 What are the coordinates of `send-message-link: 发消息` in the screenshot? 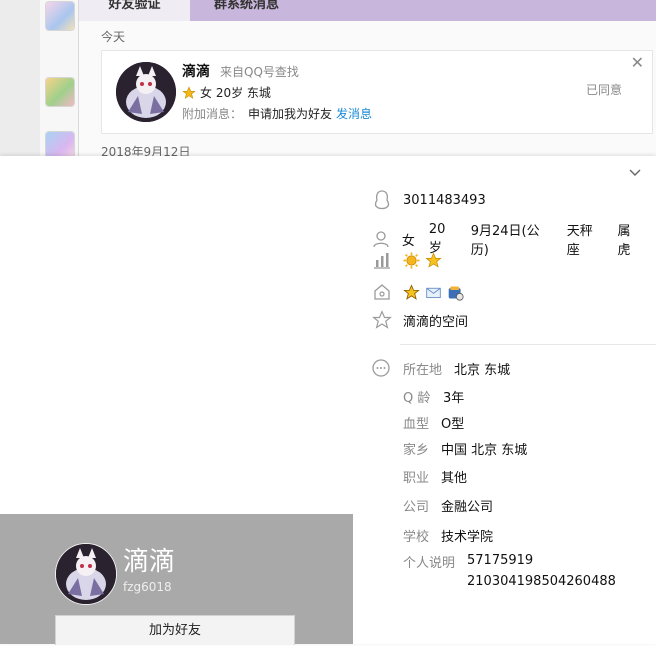 It's located at (354, 114).